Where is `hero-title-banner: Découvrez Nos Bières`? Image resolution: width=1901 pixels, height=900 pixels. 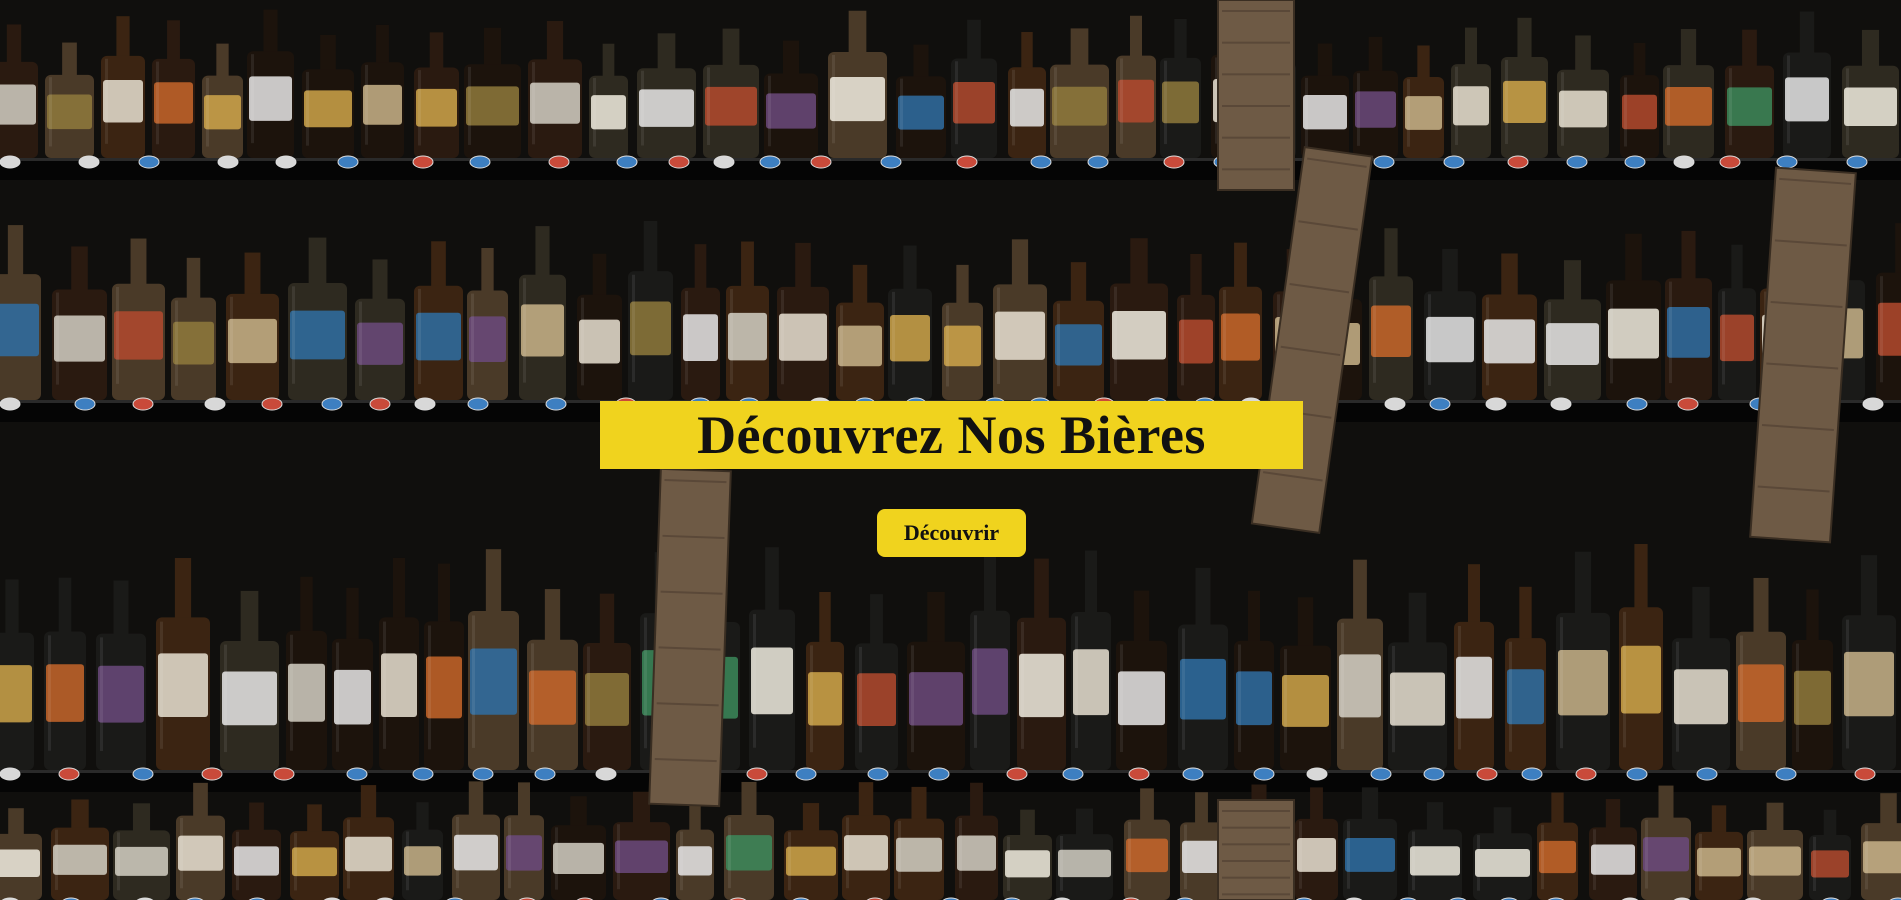
hero-title-banner: Découvrez Nos Bières is located at coordinates (951, 435).